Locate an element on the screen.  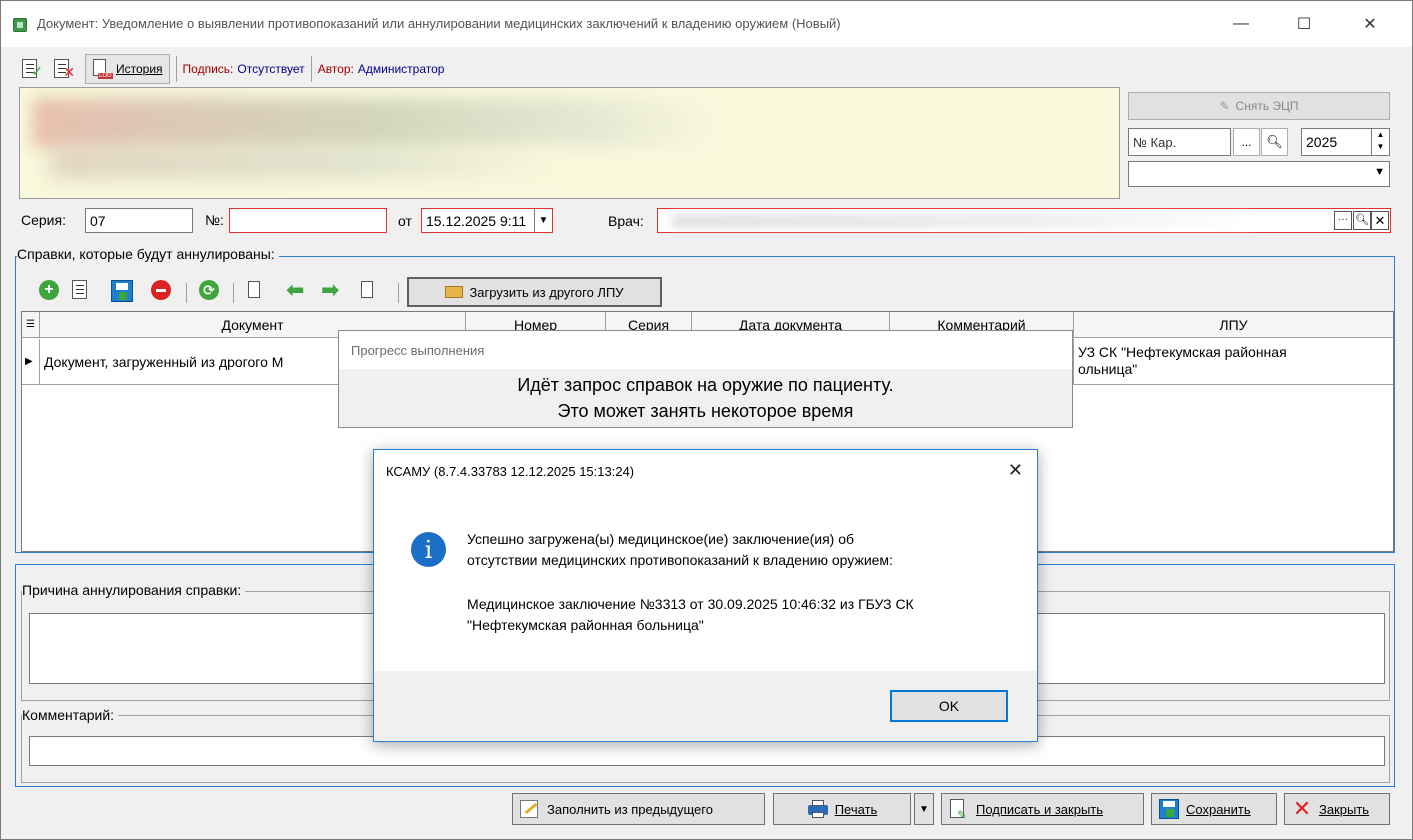
progress-line-2: Это может занять некоторое время is located at coordinates (705, 411).